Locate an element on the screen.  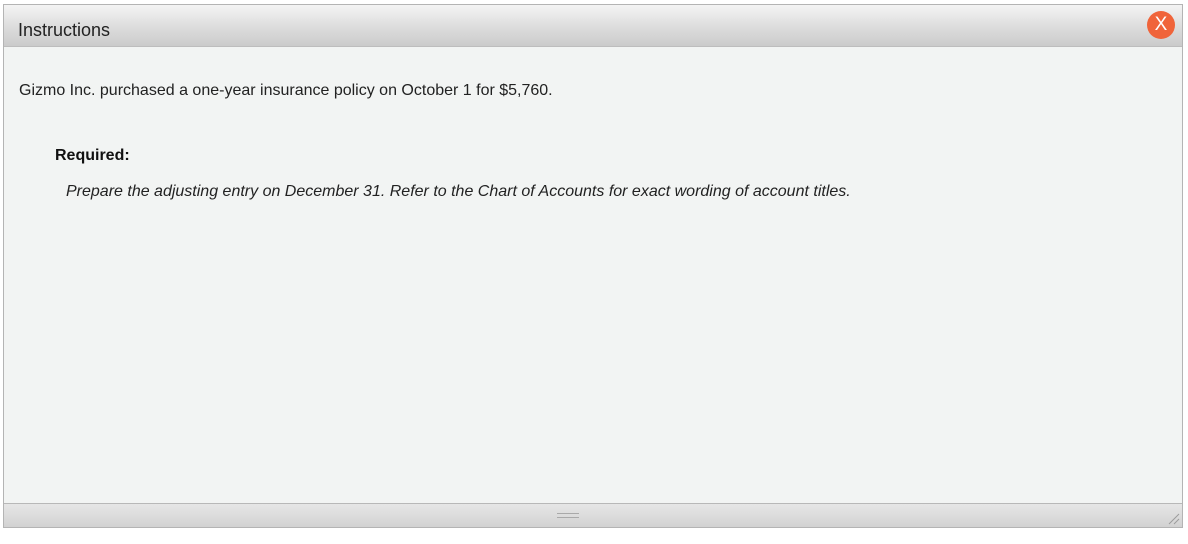
dialog-title: Instructions is located at coordinates (64, 30).